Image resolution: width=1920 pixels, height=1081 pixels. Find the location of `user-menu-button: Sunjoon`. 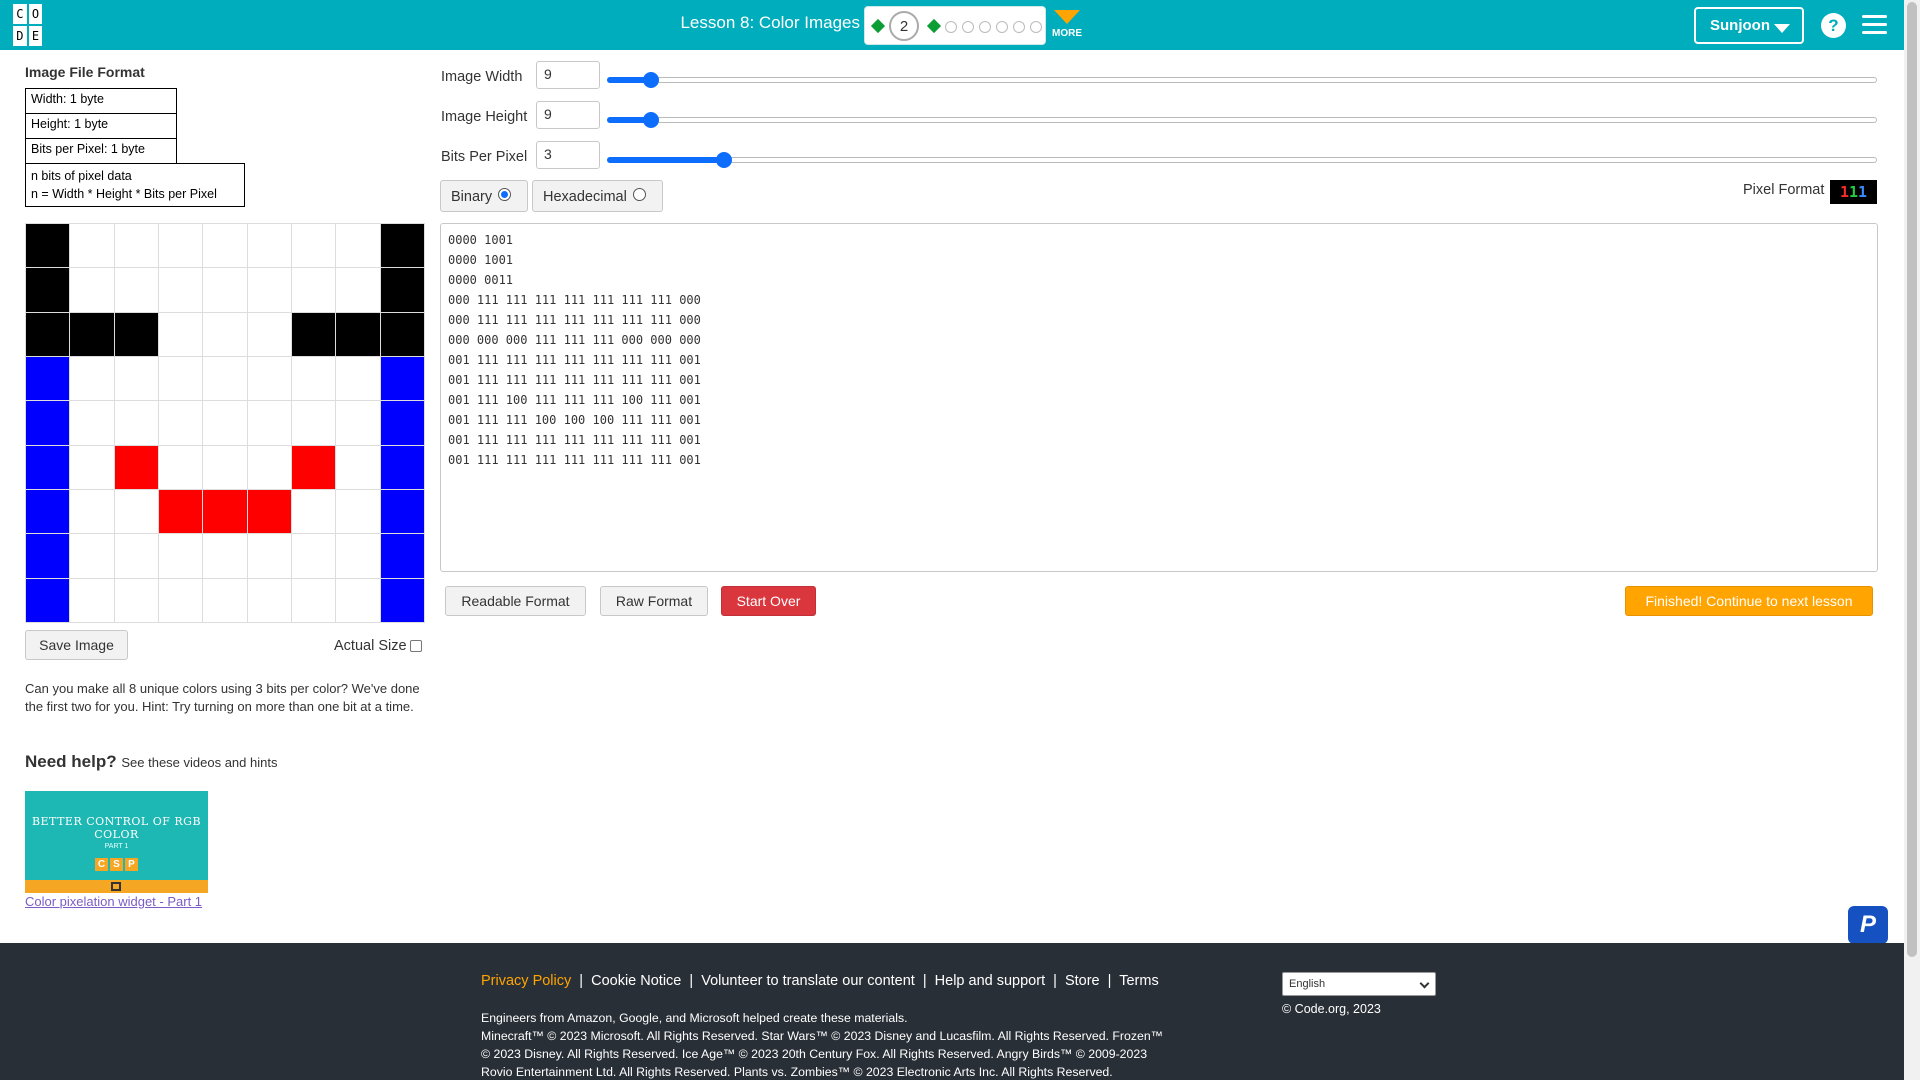

user-menu-button: Sunjoon is located at coordinates (1749, 25).